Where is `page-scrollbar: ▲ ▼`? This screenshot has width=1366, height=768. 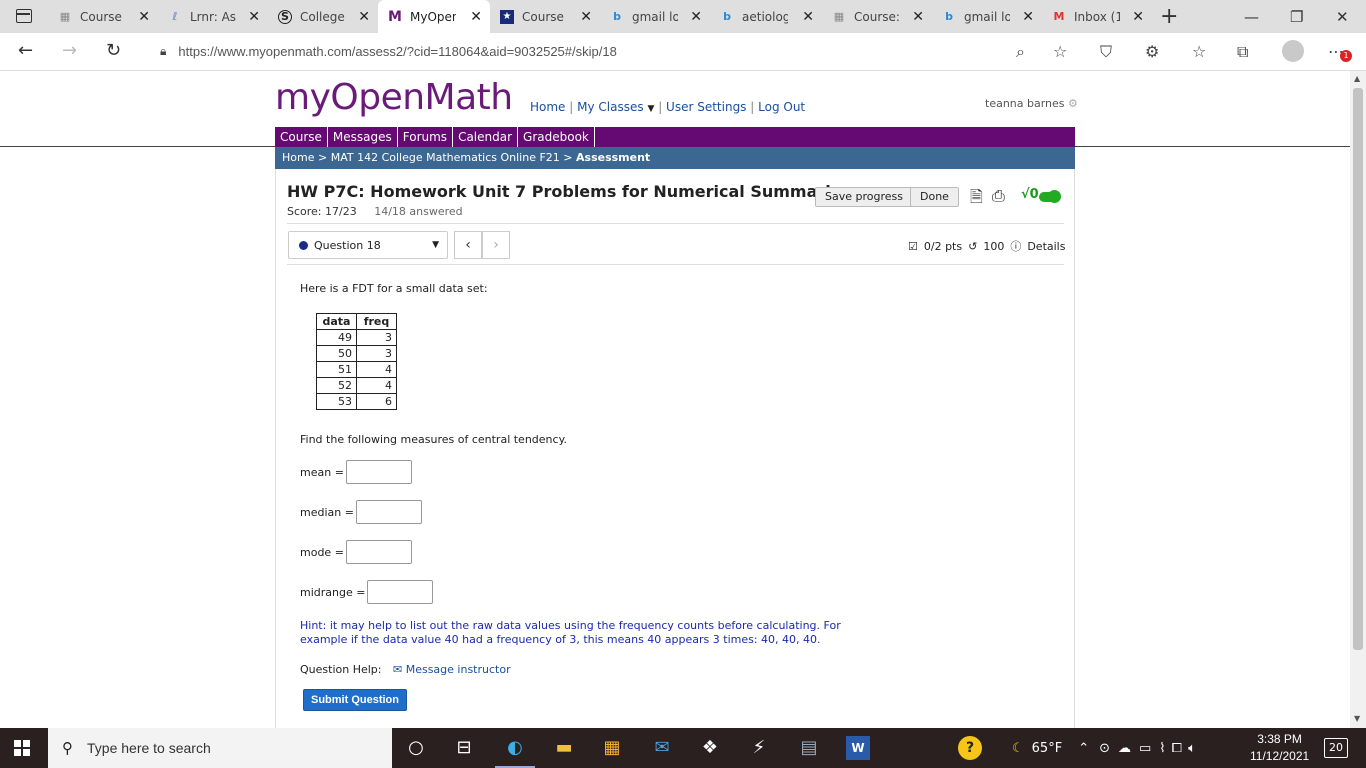 page-scrollbar: ▲ ▼ is located at coordinates (1358, 399).